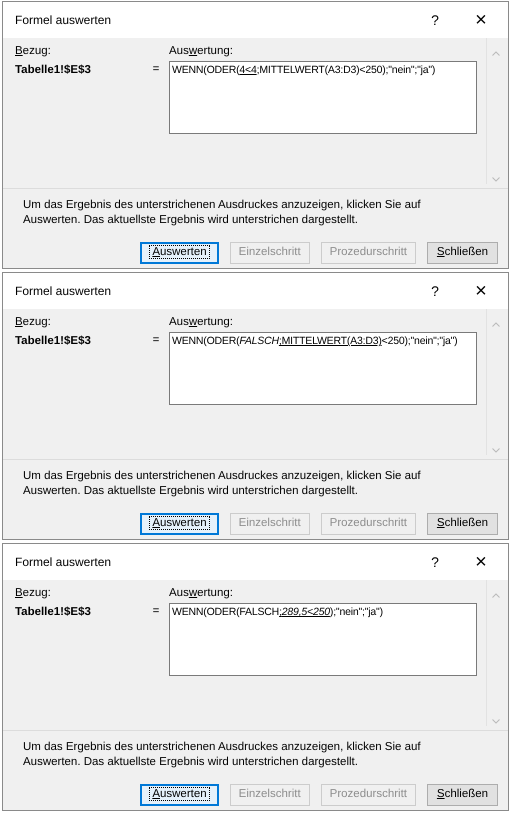  I want to click on formula-box: WENN(ODER(FALSCH;MITTELWERT(A3:D3)<250);"nein";"ja"), so click(323, 369).